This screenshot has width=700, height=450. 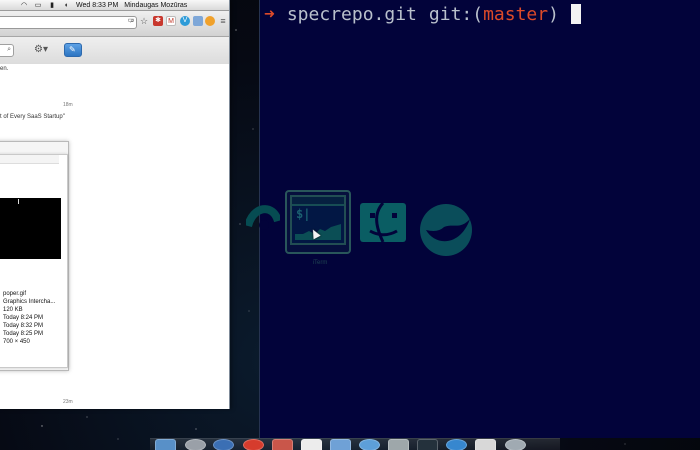 I want to click on preview-cursor-mark, so click(x=18, y=201).